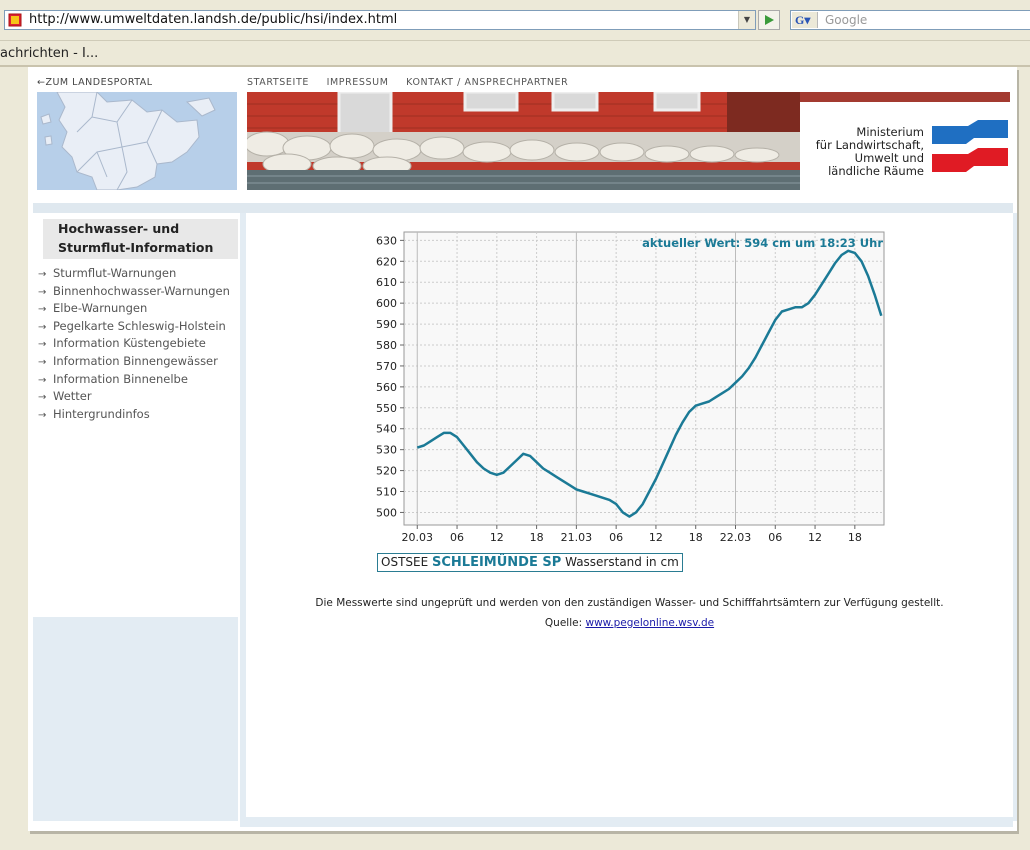 The width and height of the screenshot is (1030, 850). I want to click on caption-measure: Wasserstand in cm, so click(622, 562).